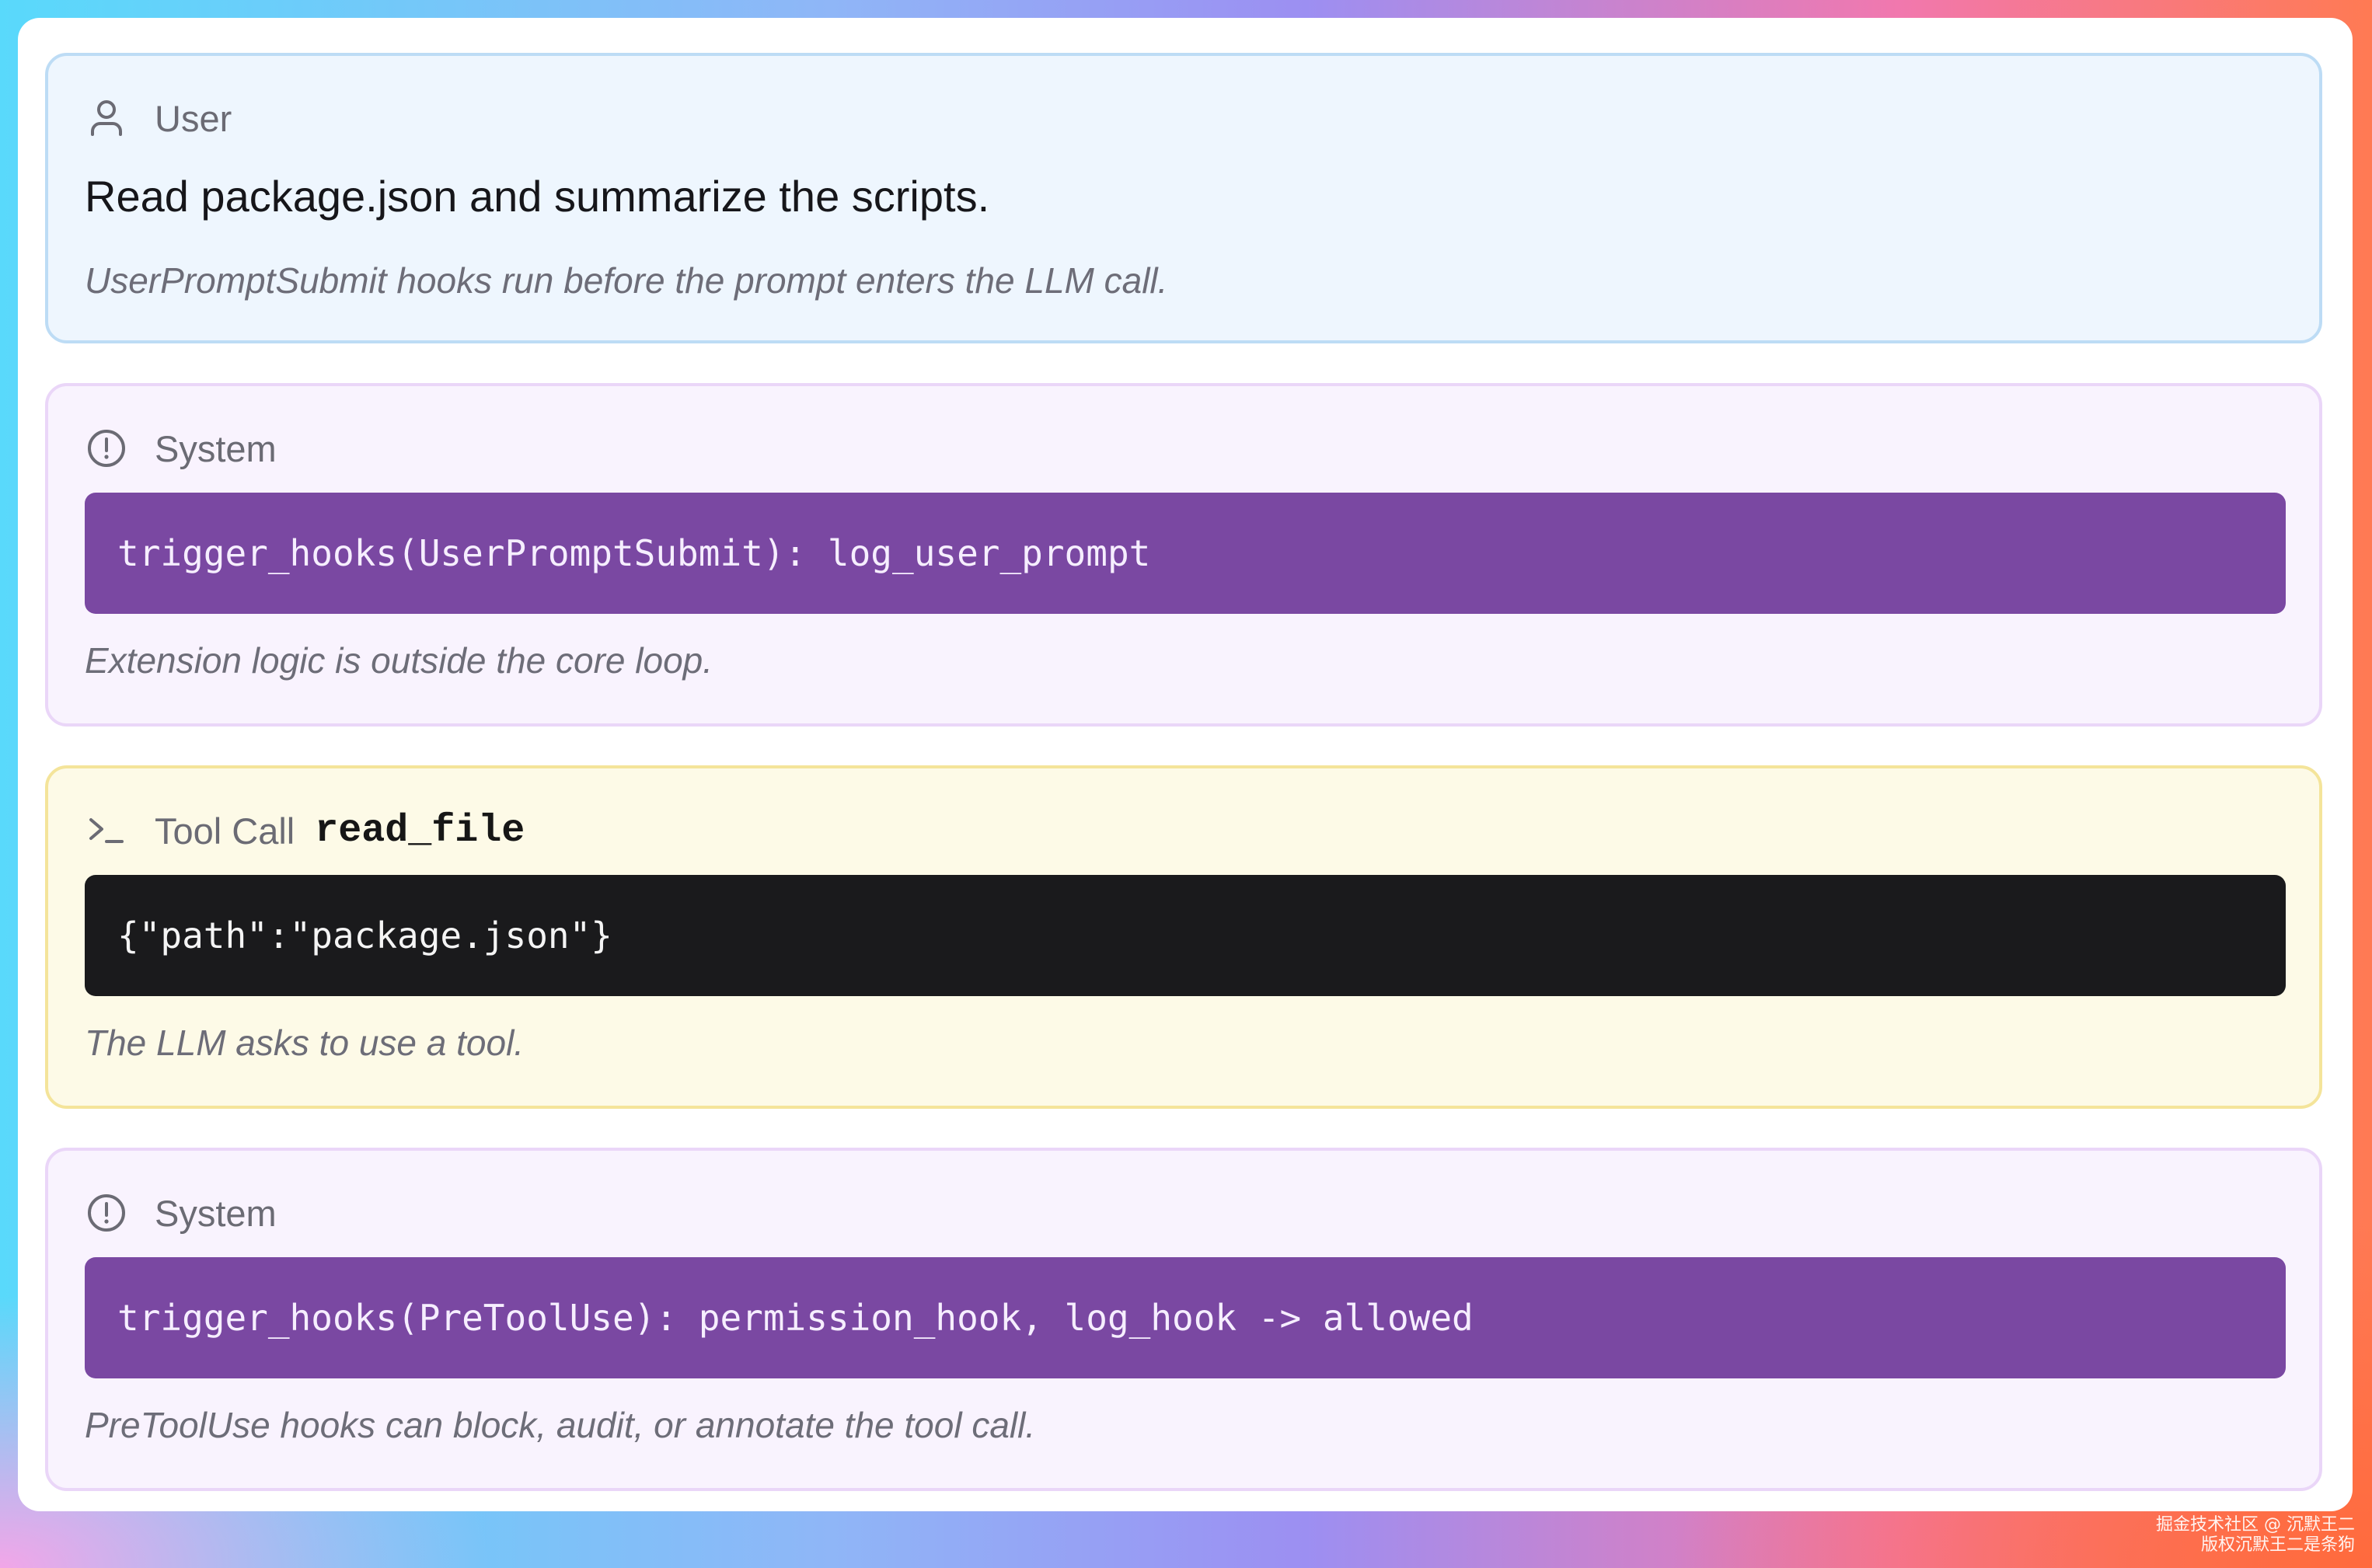  What do you see at coordinates (106, 830) in the screenshot?
I see `terminal-prompt-icon` at bounding box center [106, 830].